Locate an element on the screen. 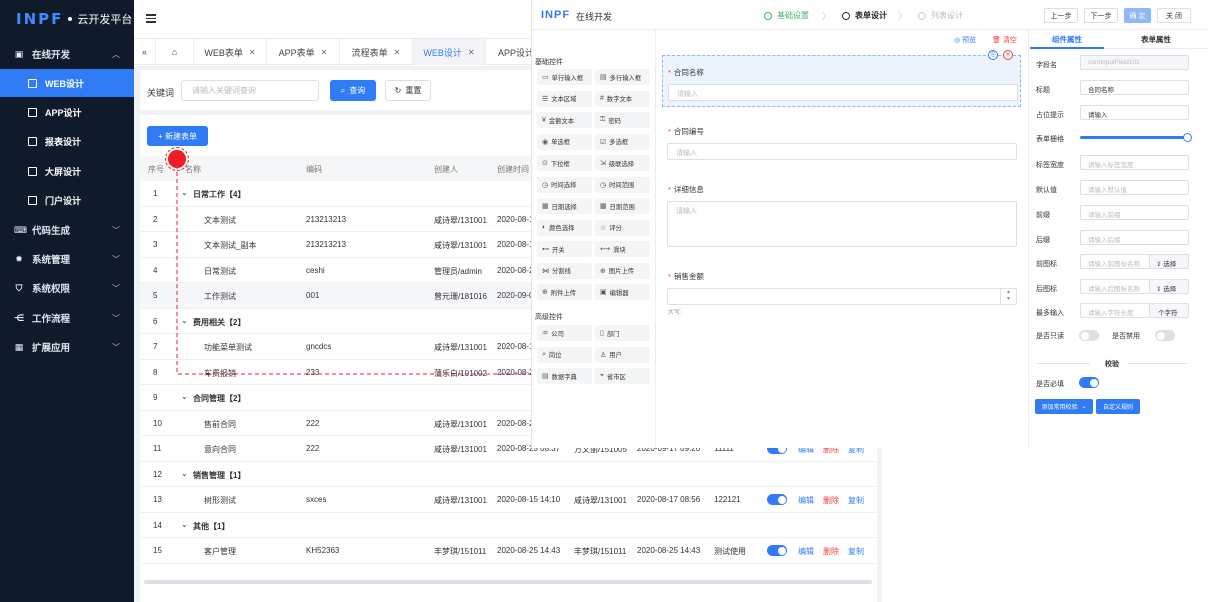  tab-form-props: 表单属性 is located at coordinates (1156, 40).